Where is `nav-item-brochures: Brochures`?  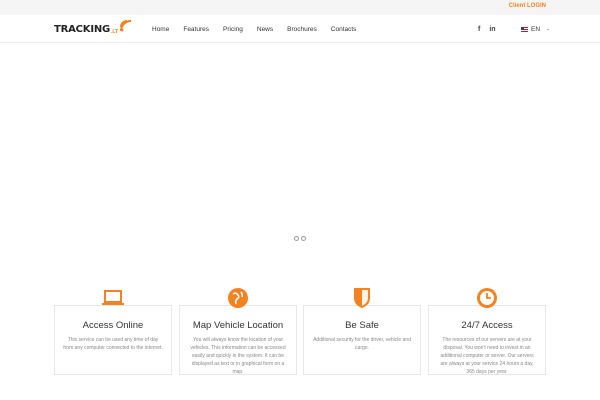
nav-item-brochures: Brochures is located at coordinates (302, 29).